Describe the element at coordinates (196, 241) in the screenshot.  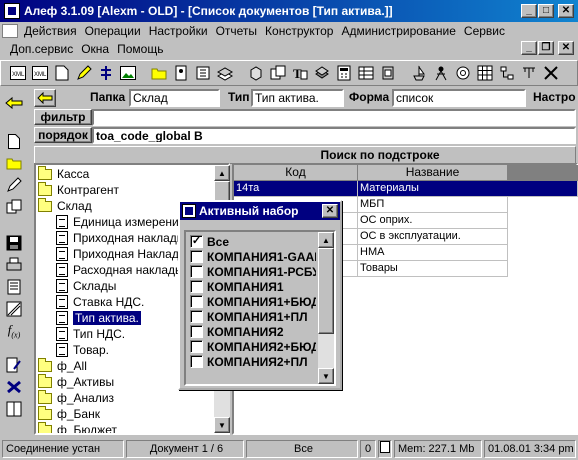
I see `checkbox: ✓` at that location.